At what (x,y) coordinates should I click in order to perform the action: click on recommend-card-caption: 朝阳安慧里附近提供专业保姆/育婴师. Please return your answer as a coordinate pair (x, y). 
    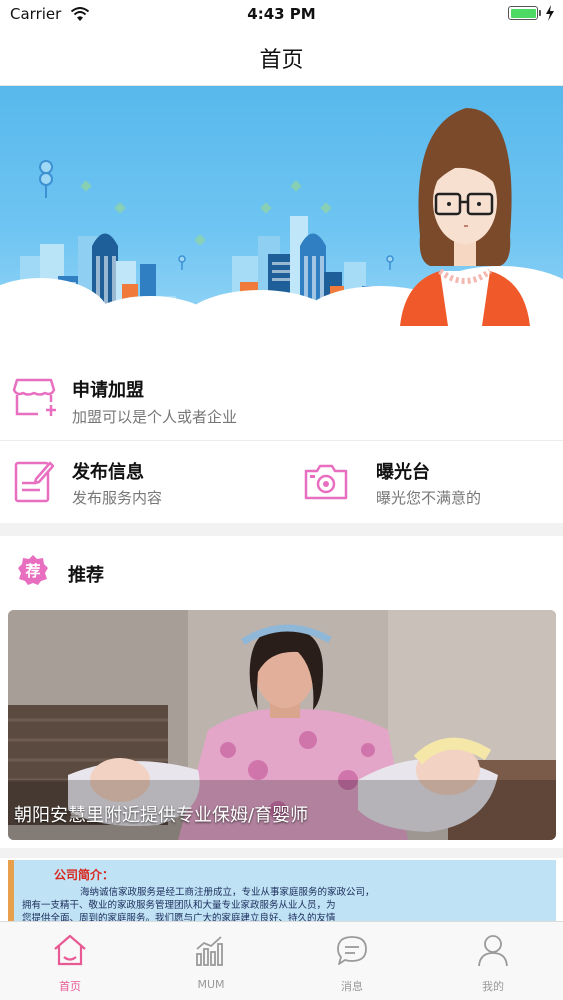
    Looking at the image, I should click on (161, 815).